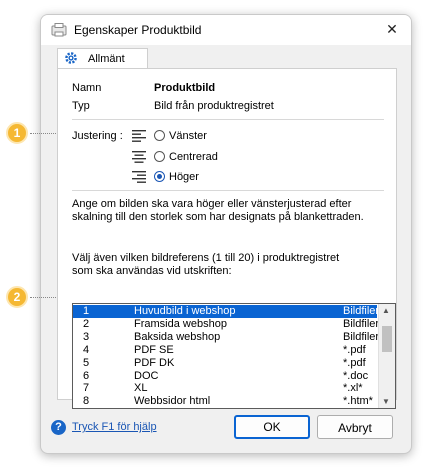  Describe the element at coordinates (185, 88) in the screenshot. I see `name-value: Produktbild` at that location.